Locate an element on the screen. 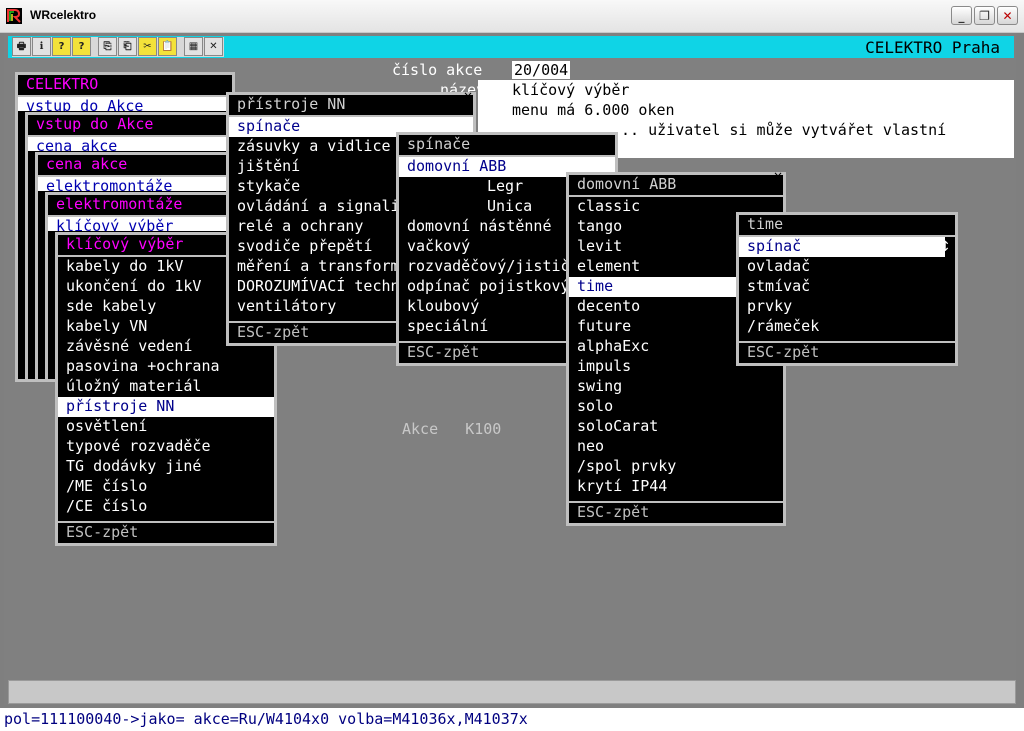  menu-item: stmívač is located at coordinates (847, 287).